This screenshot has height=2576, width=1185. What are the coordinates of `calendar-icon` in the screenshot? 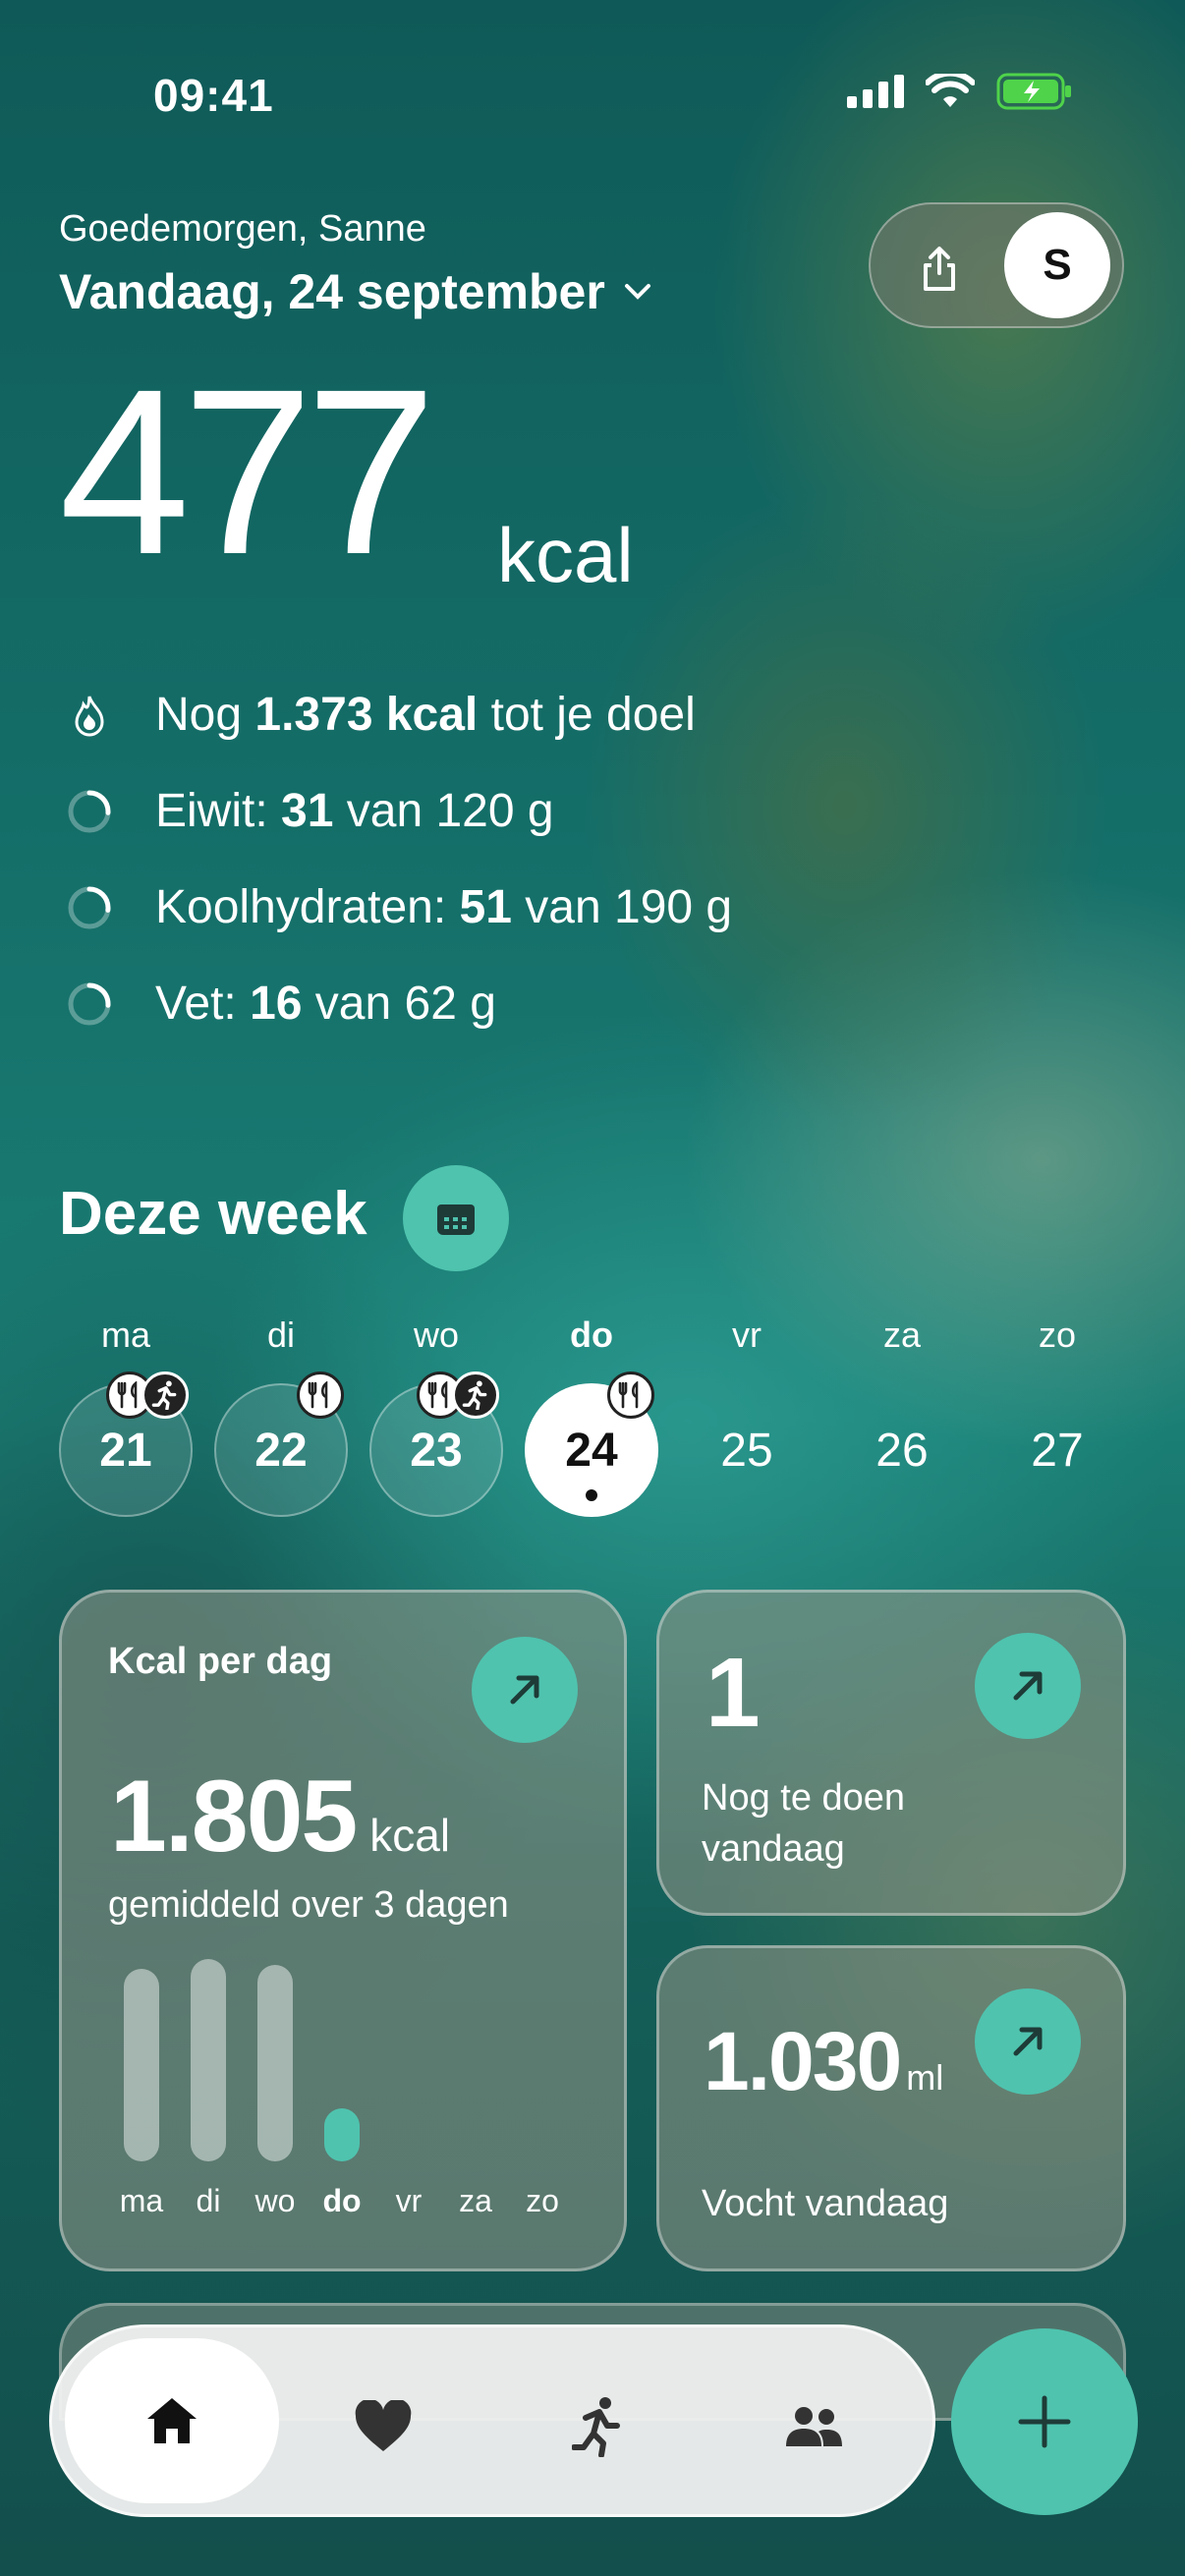 It's located at (456, 1219).